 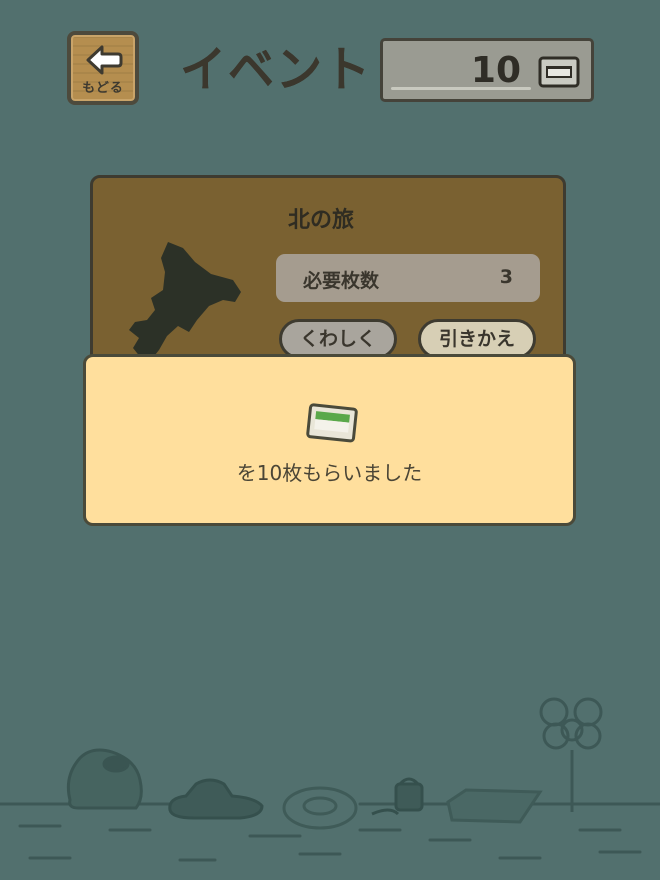 I want to click on details-button: くわしく, so click(x=338, y=339).